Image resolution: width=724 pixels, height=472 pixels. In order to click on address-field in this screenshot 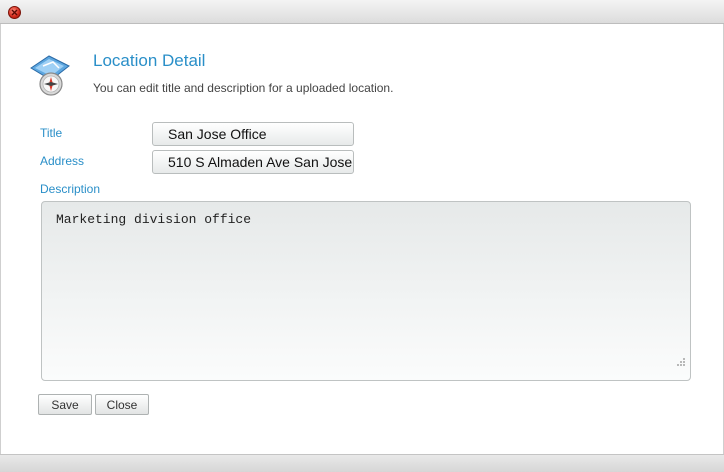, I will do `click(253, 162)`.